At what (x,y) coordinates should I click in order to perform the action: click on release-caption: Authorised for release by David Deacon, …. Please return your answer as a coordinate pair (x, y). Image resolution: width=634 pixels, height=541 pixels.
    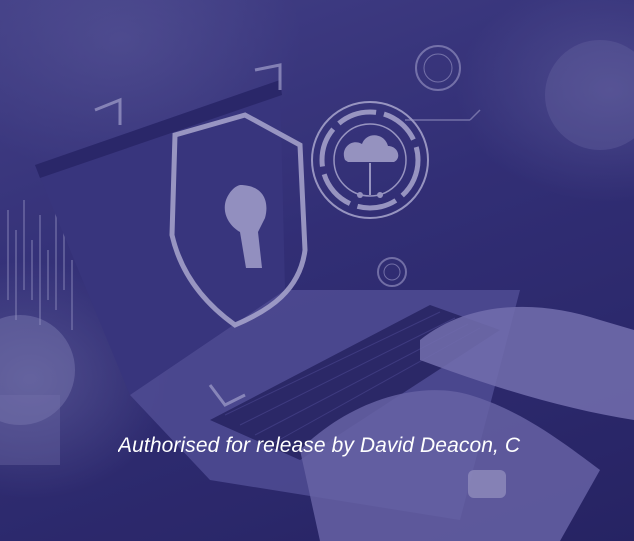
    Looking at the image, I should click on (319, 445).